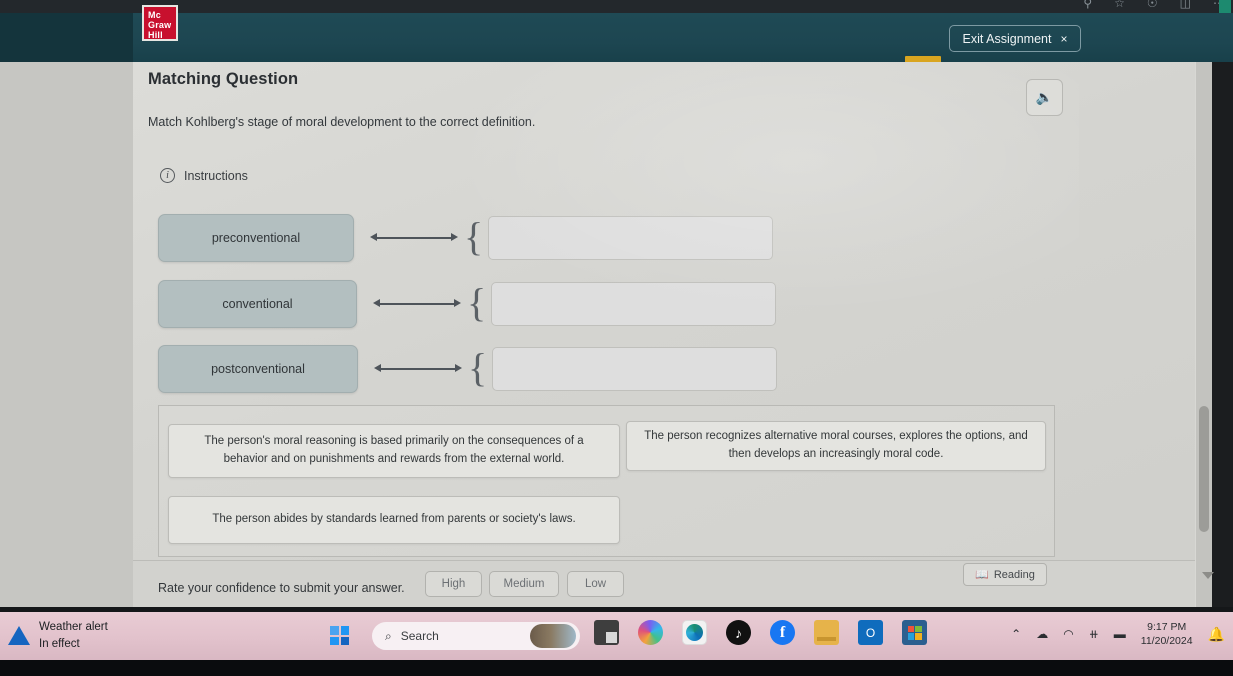  What do you see at coordinates (388, 635) in the screenshot?
I see `search-icon: ⌕` at bounding box center [388, 635].